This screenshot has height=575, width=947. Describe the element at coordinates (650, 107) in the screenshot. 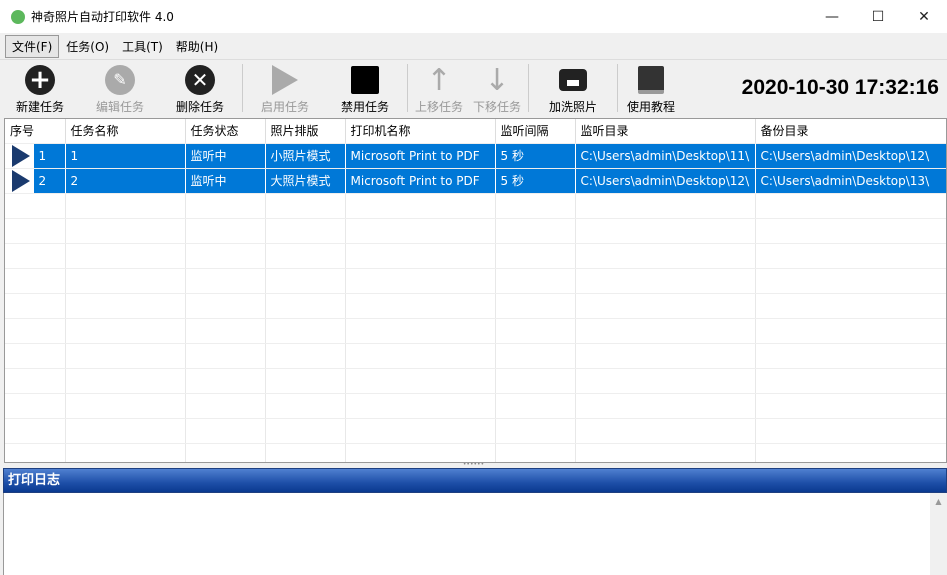

I see `tutorial-label: 使用教程` at that location.